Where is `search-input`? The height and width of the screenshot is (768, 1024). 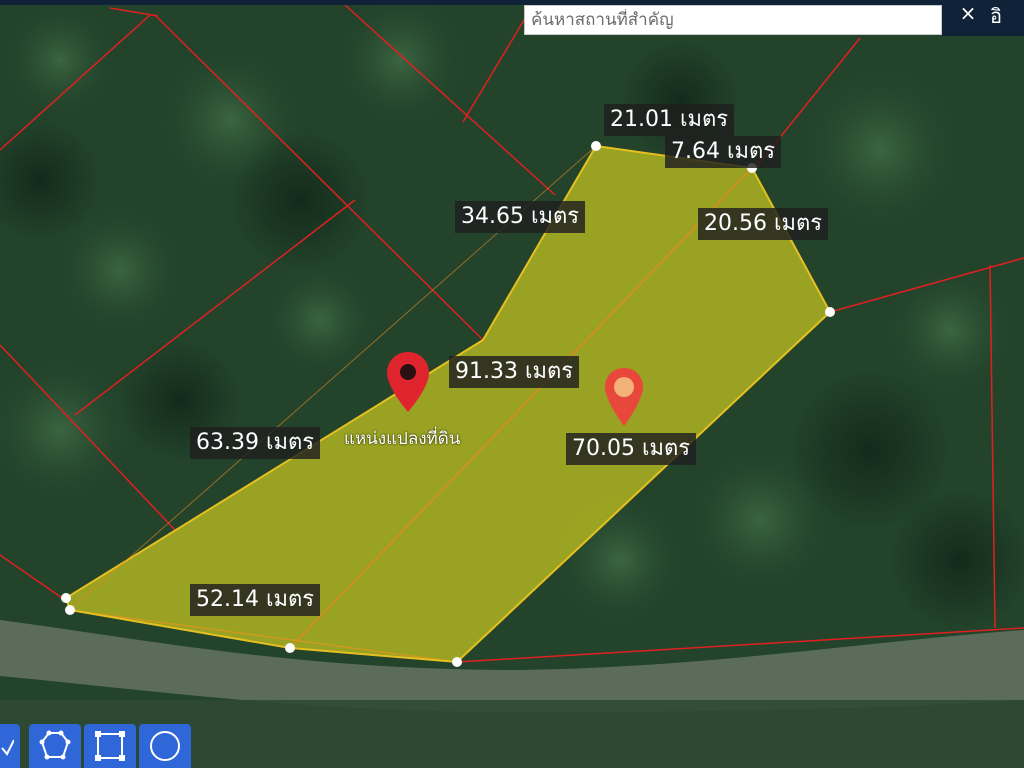
search-input is located at coordinates (735, 20).